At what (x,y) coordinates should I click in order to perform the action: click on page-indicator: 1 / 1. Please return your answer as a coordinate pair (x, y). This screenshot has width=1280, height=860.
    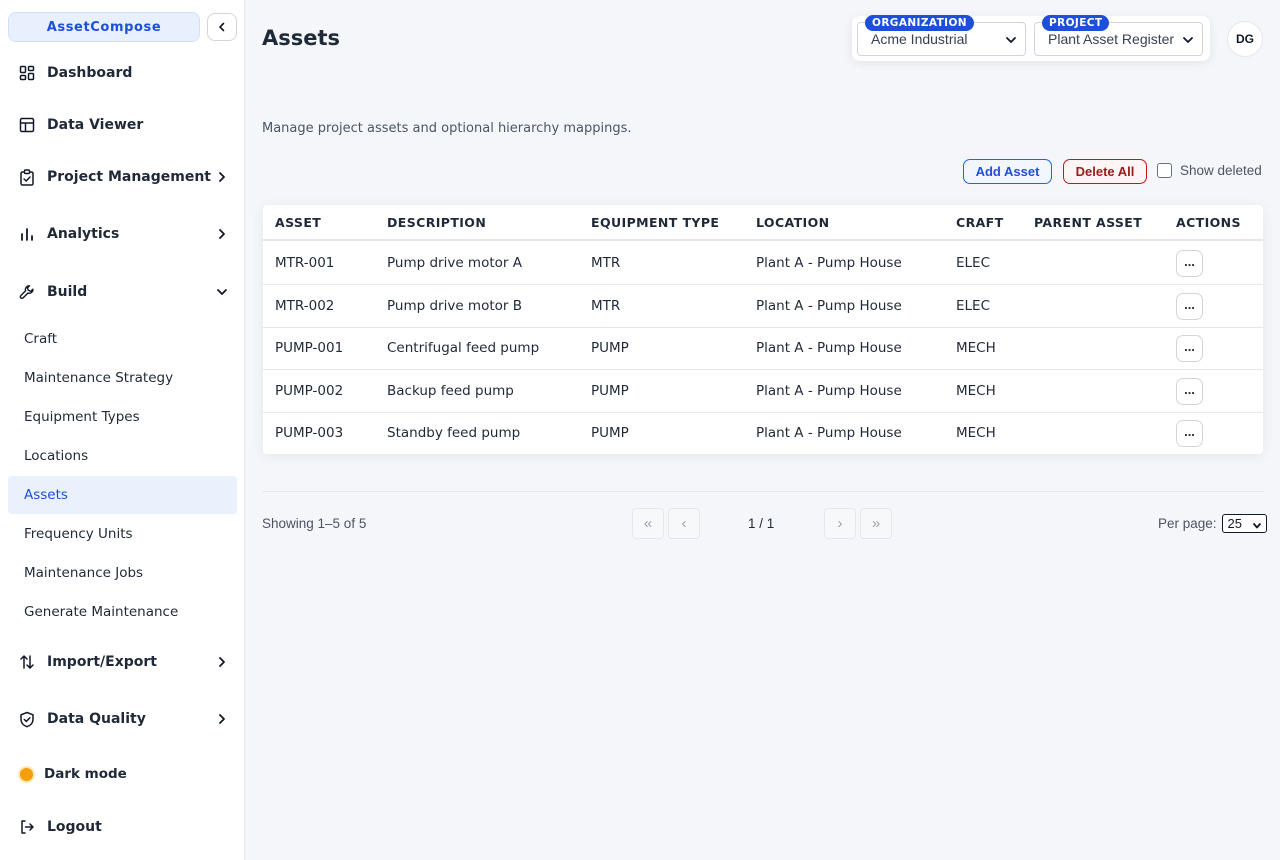
    Looking at the image, I should click on (761, 523).